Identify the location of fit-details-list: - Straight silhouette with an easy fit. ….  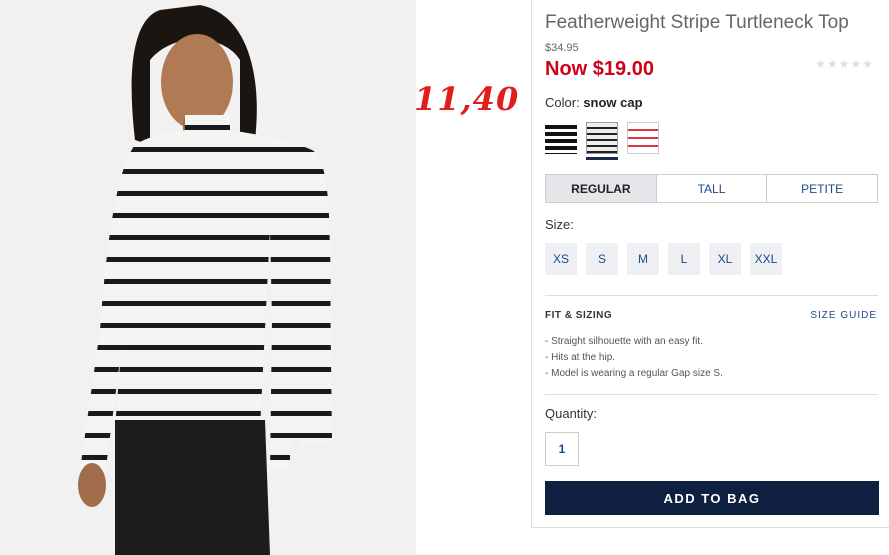
(634, 358).